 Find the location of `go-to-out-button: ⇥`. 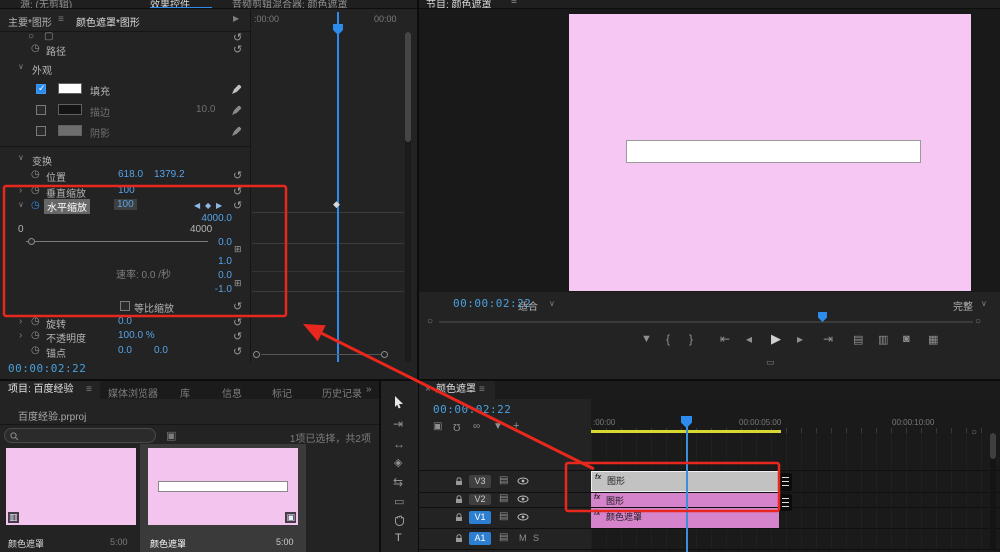

go-to-out-button: ⇥ is located at coordinates (828, 339).